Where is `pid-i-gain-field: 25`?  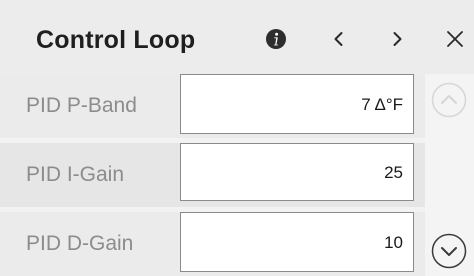
pid-i-gain-field: 25 is located at coordinates (297, 172).